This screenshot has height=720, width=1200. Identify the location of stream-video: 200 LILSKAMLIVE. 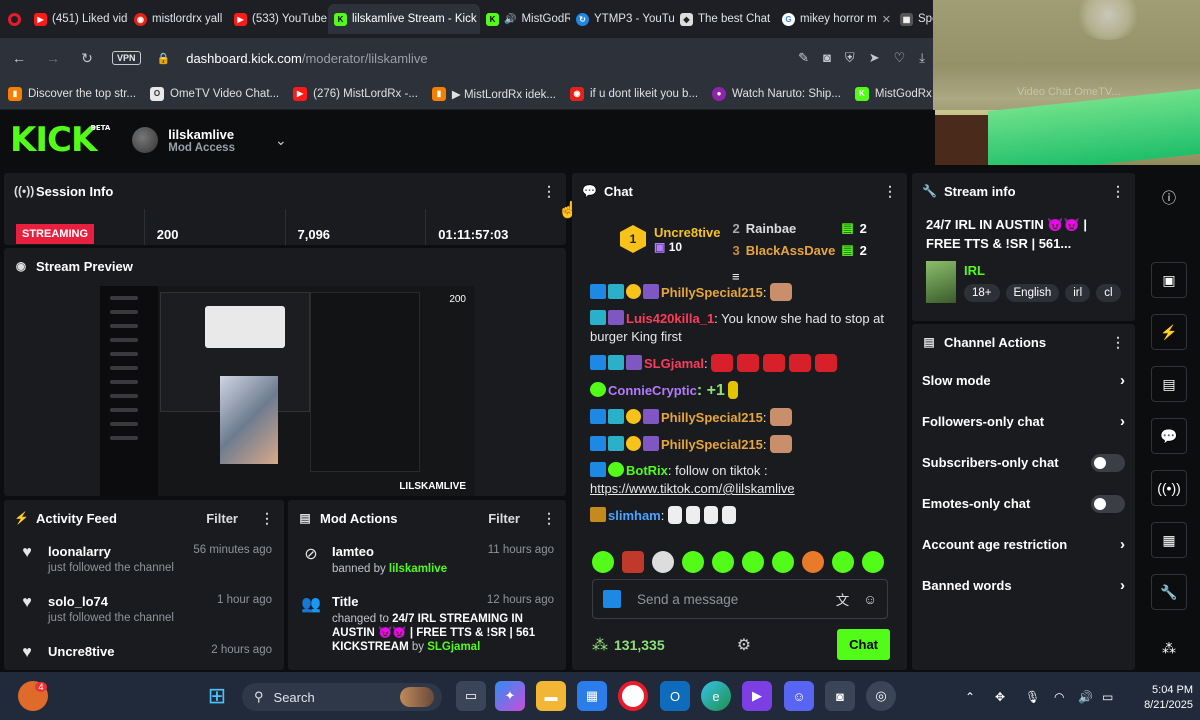
(287, 391).